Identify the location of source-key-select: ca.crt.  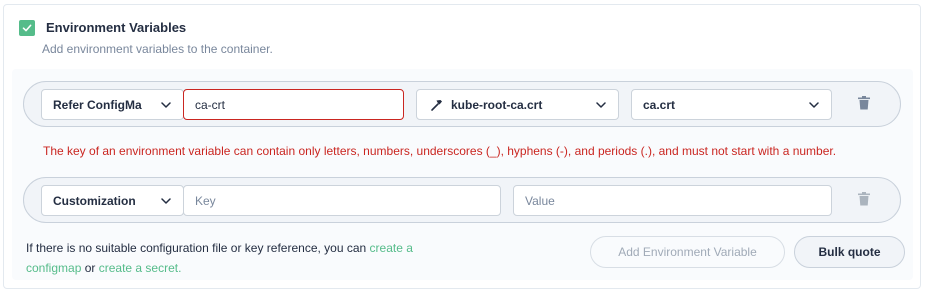
(731, 104).